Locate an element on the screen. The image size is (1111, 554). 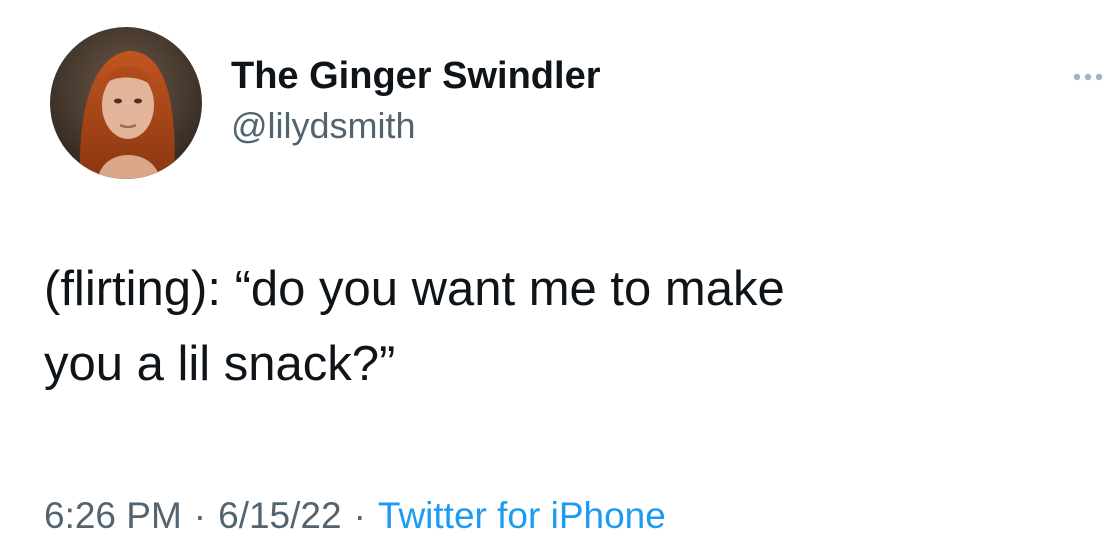
tweet-metadata: 6:26 PM · 6/15/22 · Twitter for iPhone is located at coordinates (355, 516).